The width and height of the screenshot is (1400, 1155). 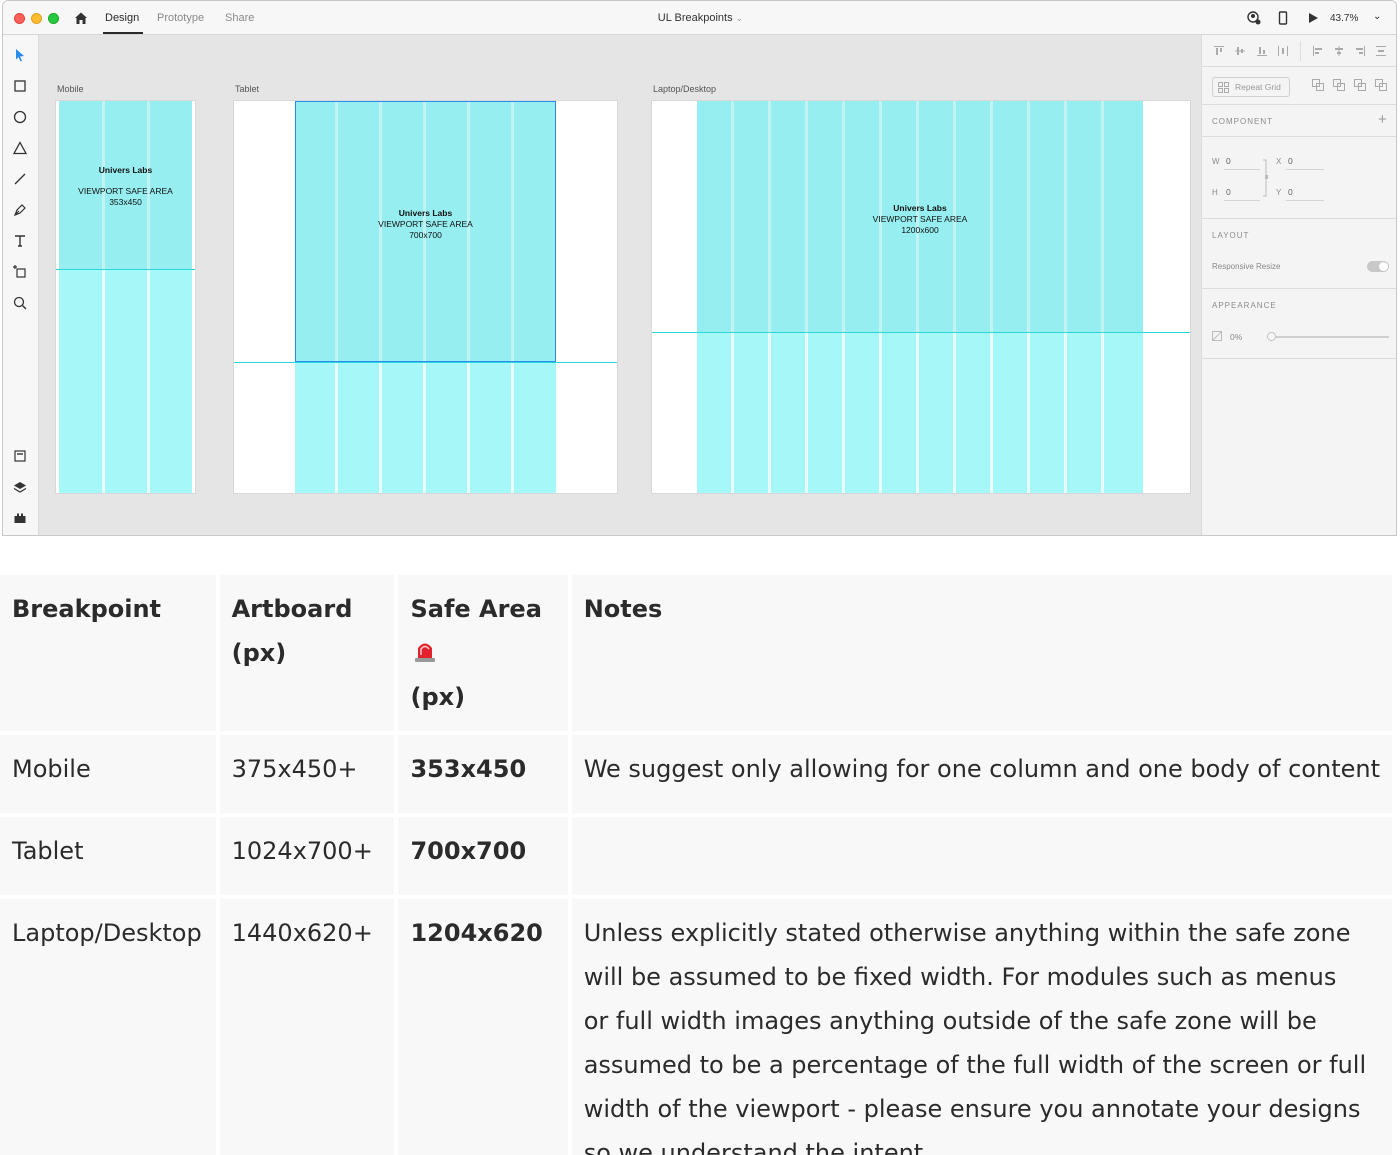 What do you see at coordinates (20, 456) in the screenshot?
I see `assets-icon` at bounding box center [20, 456].